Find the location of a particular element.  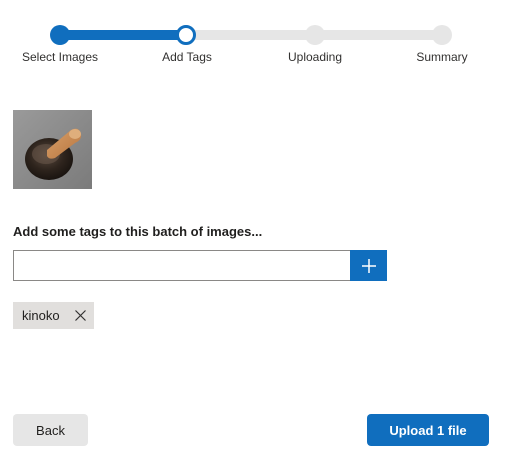

close-icon is located at coordinates (81, 315).